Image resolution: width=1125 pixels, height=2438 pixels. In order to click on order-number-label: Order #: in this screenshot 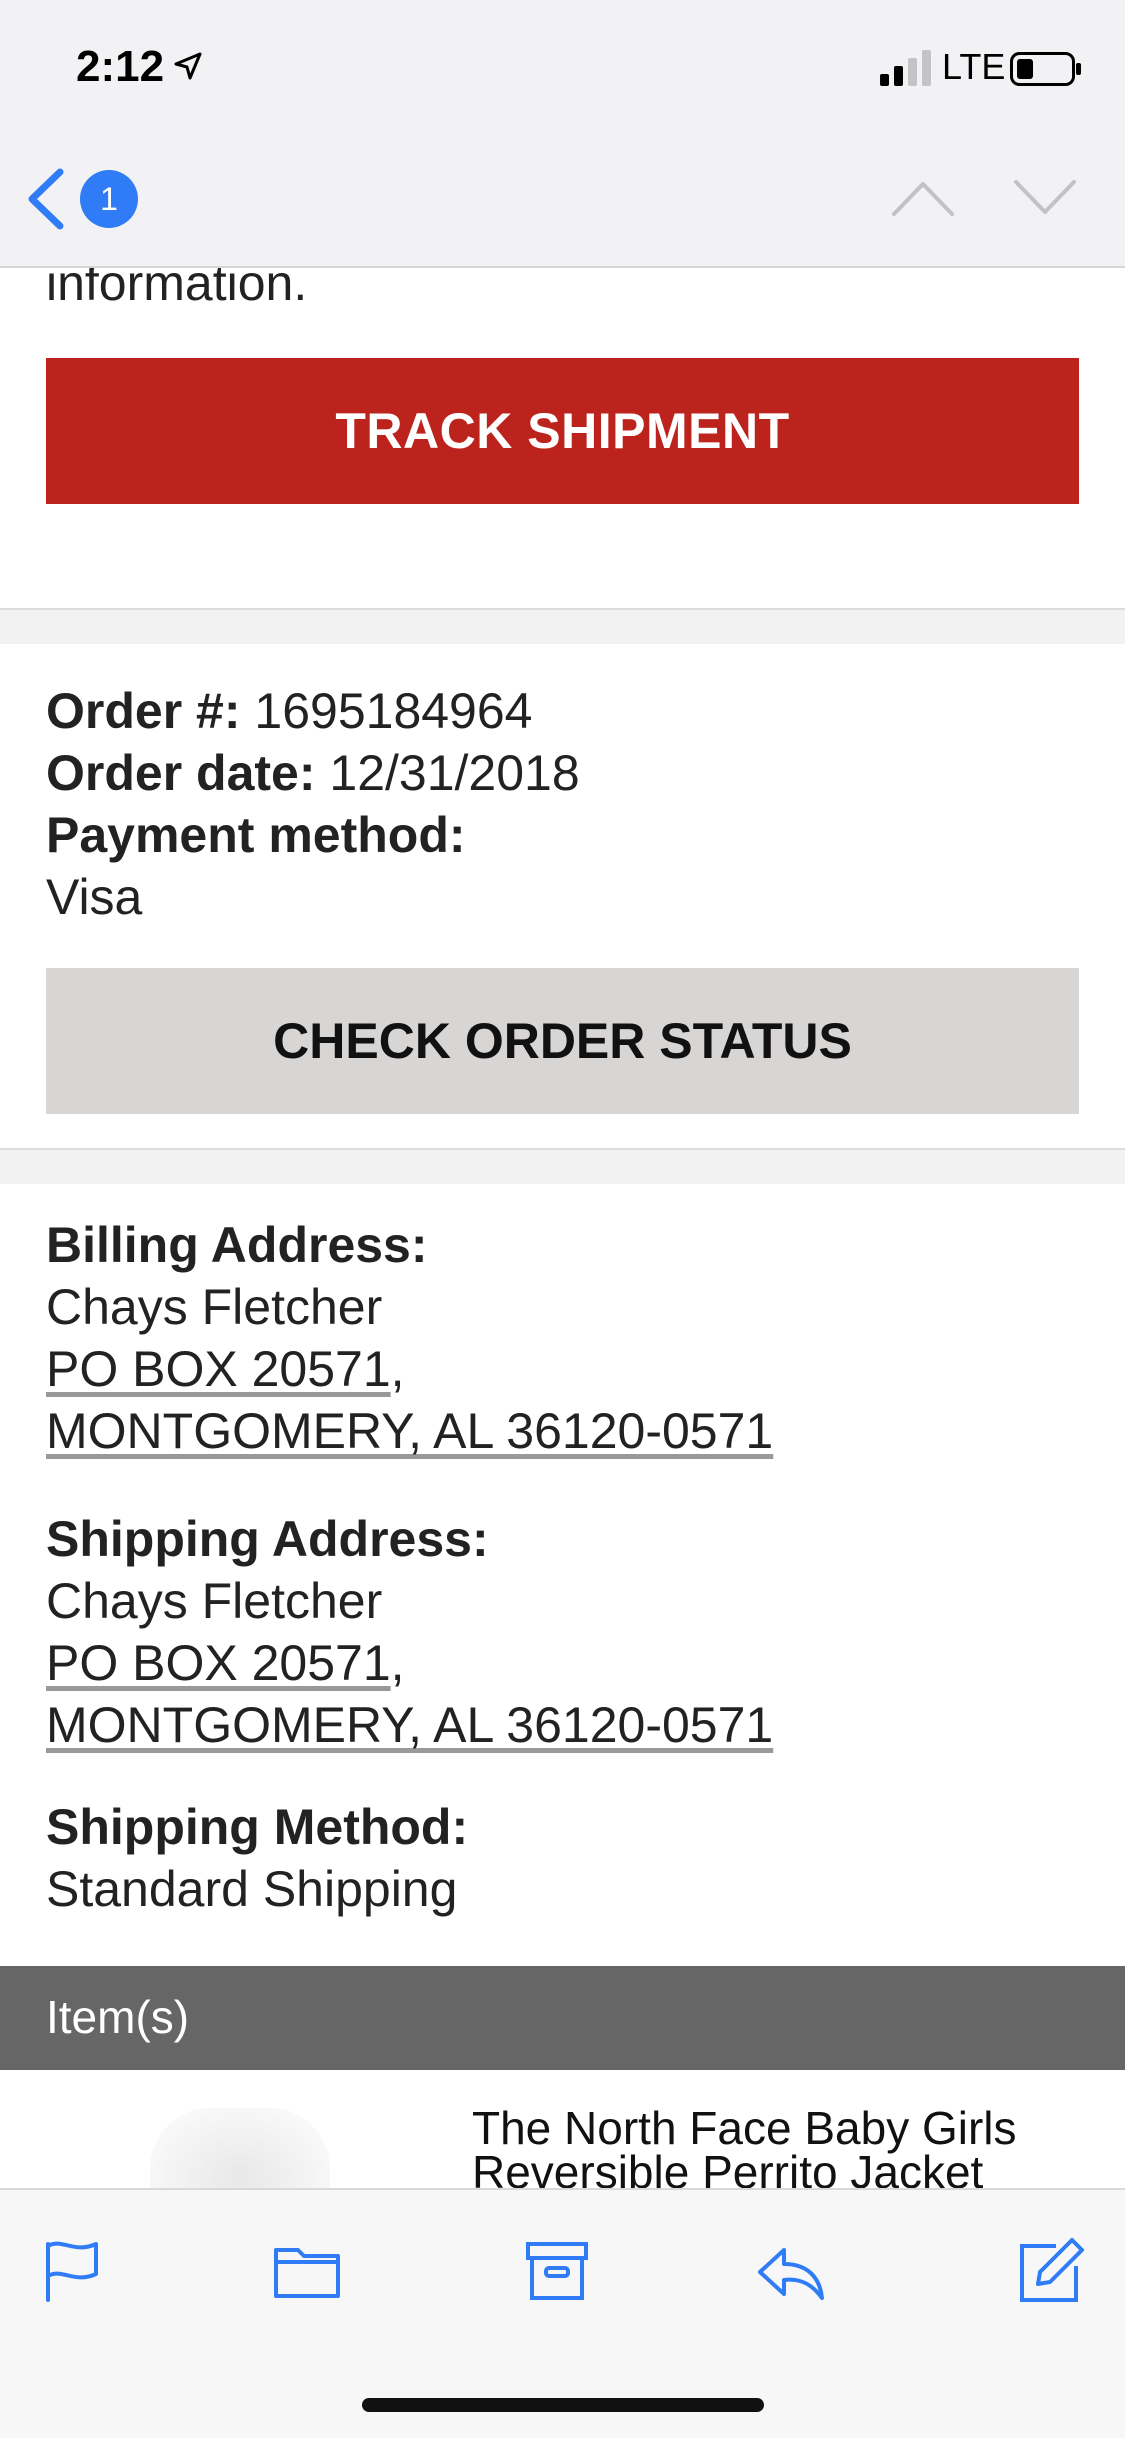, I will do `click(143, 711)`.